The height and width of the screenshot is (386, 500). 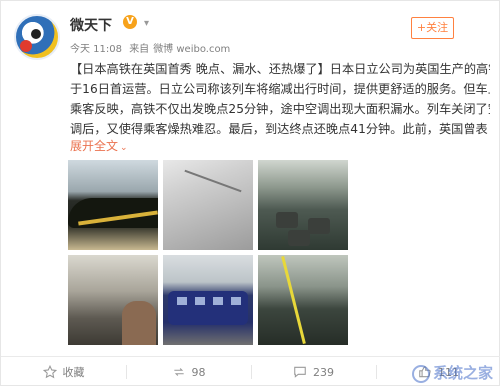 I want to click on follow-button: +关注, so click(x=432, y=28).